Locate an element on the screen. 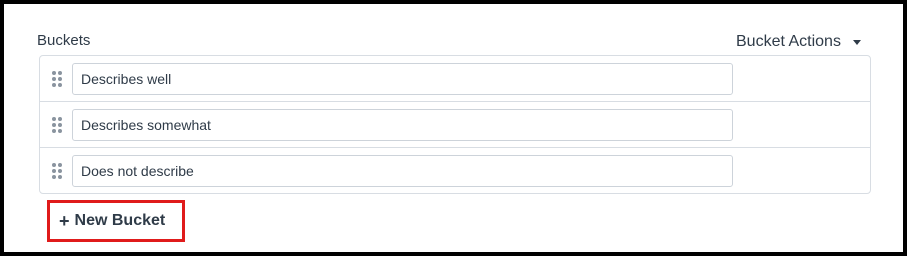  caret-down-icon is located at coordinates (856, 42).